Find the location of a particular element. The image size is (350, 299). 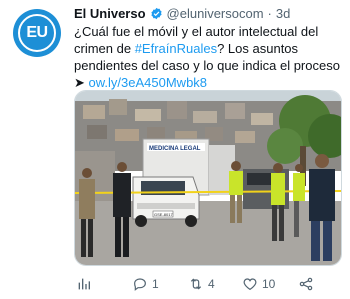

analytics-icon is located at coordinates (84, 284).